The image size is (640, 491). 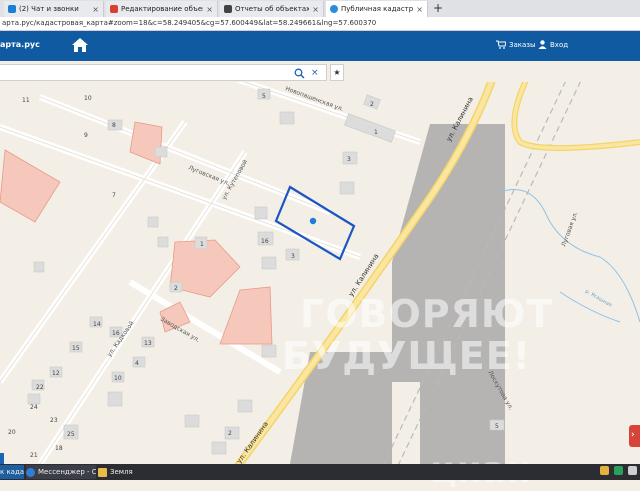 I want to click on volume-icon, so click(x=632, y=470).